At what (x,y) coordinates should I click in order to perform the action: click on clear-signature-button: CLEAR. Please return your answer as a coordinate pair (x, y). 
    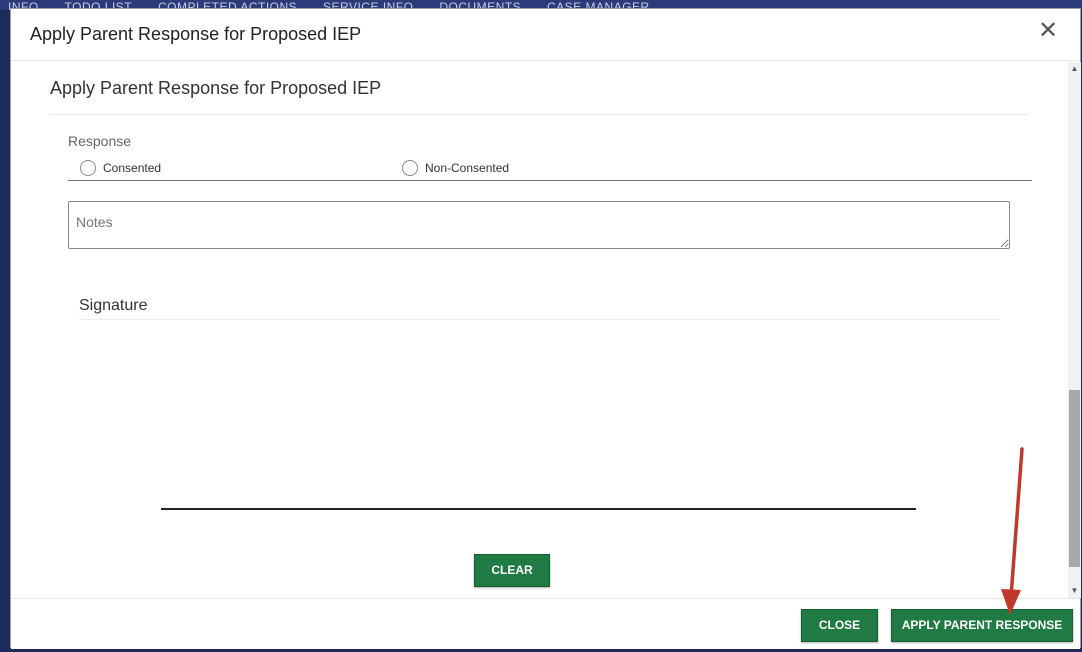
    Looking at the image, I should click on (512, 570).